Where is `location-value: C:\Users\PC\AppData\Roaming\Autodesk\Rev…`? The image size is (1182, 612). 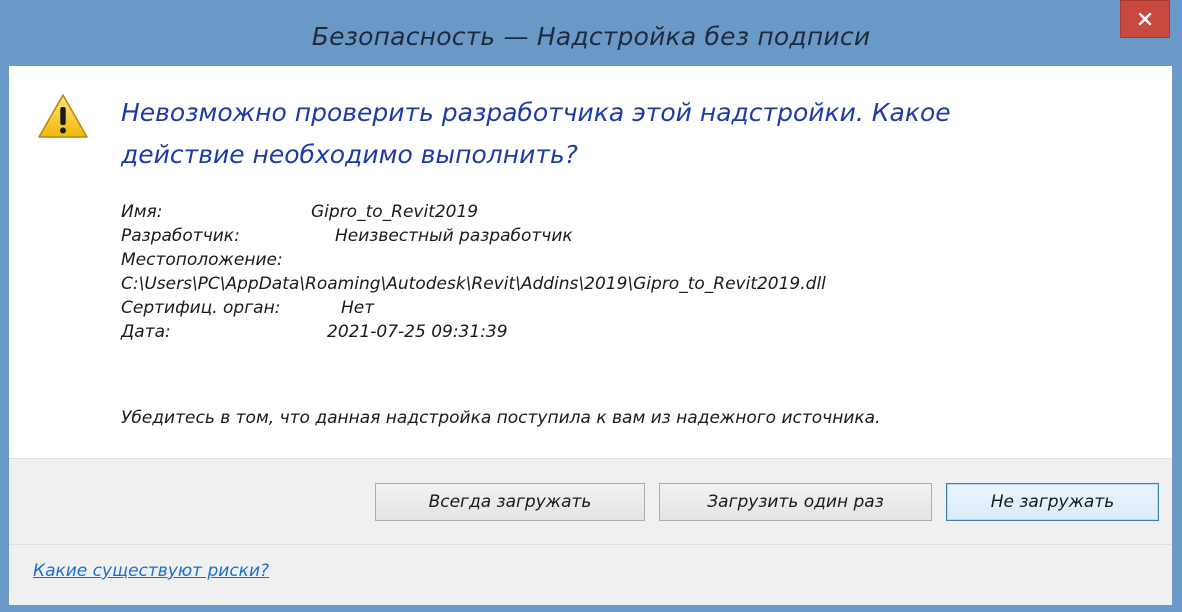
location-value: C:\Users\PC\AppData\Roaming\Autodesk\Rev… is located at coordinates (473, 284).